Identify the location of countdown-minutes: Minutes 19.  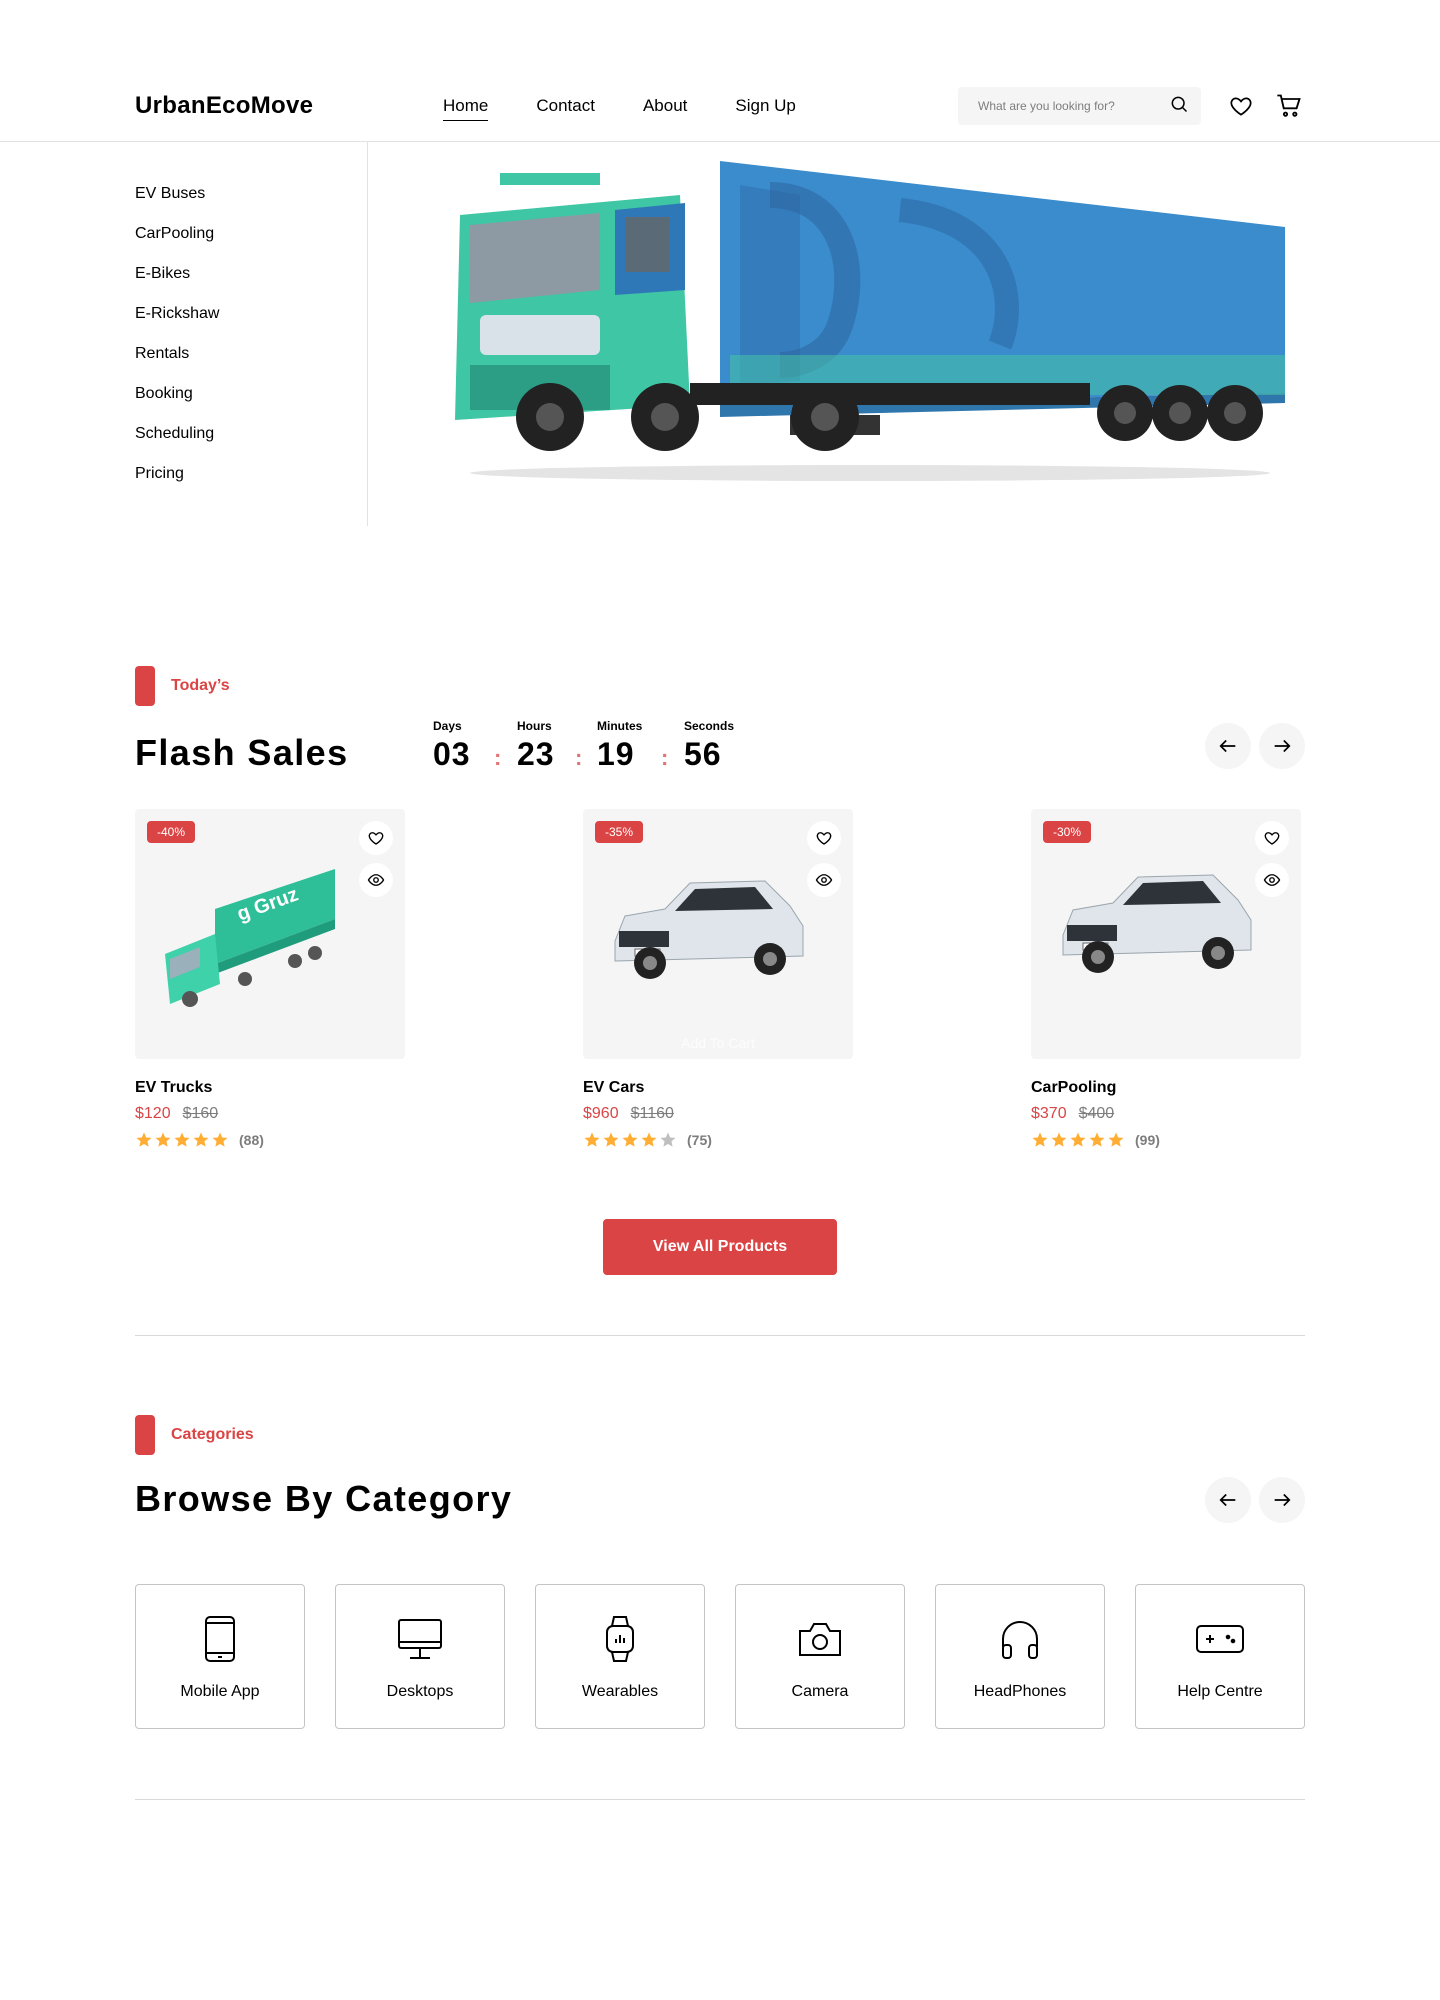
(619, 746).